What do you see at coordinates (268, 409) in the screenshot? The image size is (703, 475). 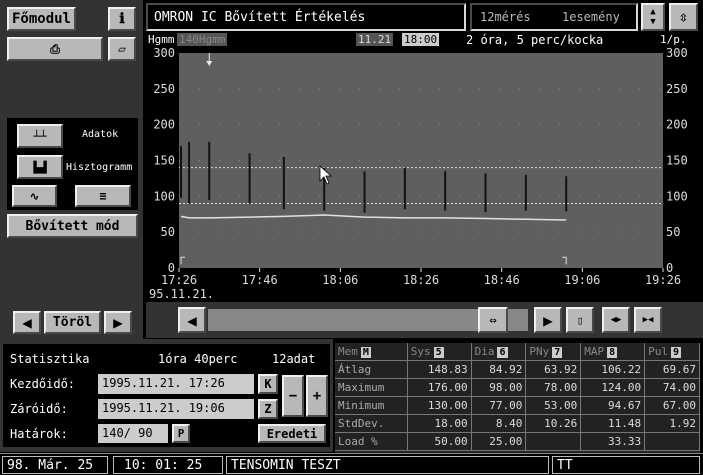 I see `z-button: Z` at bounding box center [268, 409].